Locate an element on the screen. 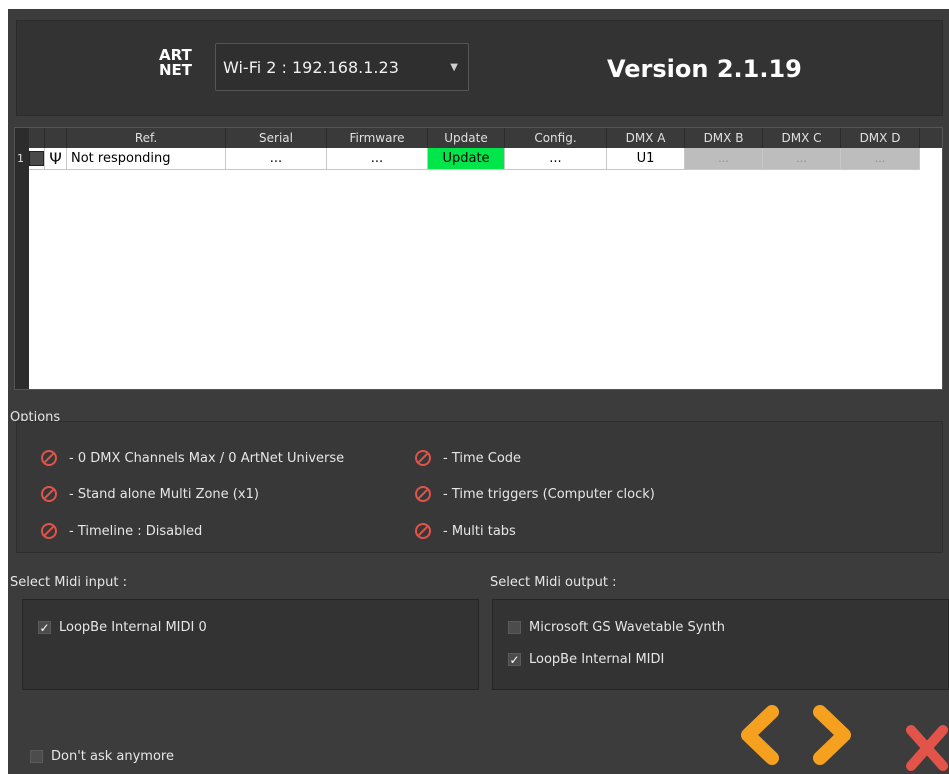 This screenshot has height=774, width=949. midi-input-item: ✓ LoopBe Internal MIDI 0 is located at coordinates (122, 627).